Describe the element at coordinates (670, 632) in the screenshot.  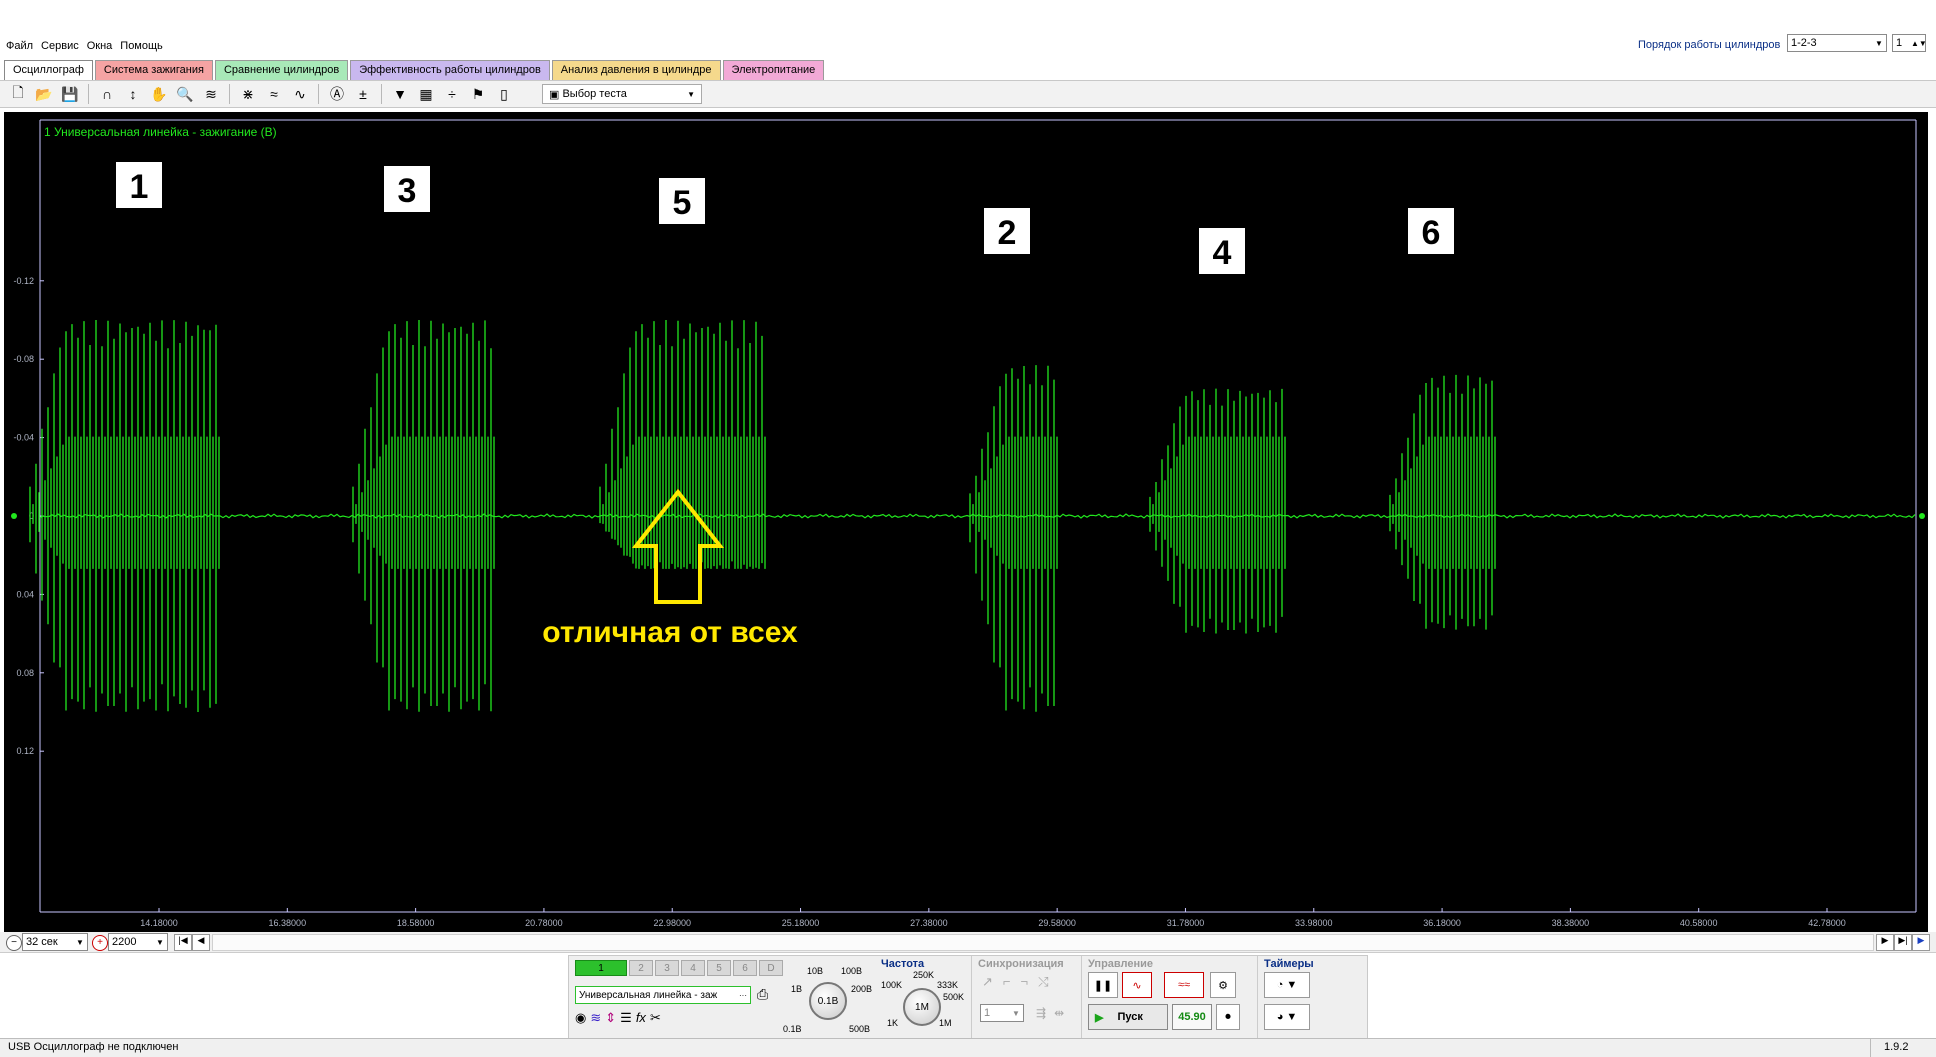
I see `annotation-text: отличная от всех` at that location.